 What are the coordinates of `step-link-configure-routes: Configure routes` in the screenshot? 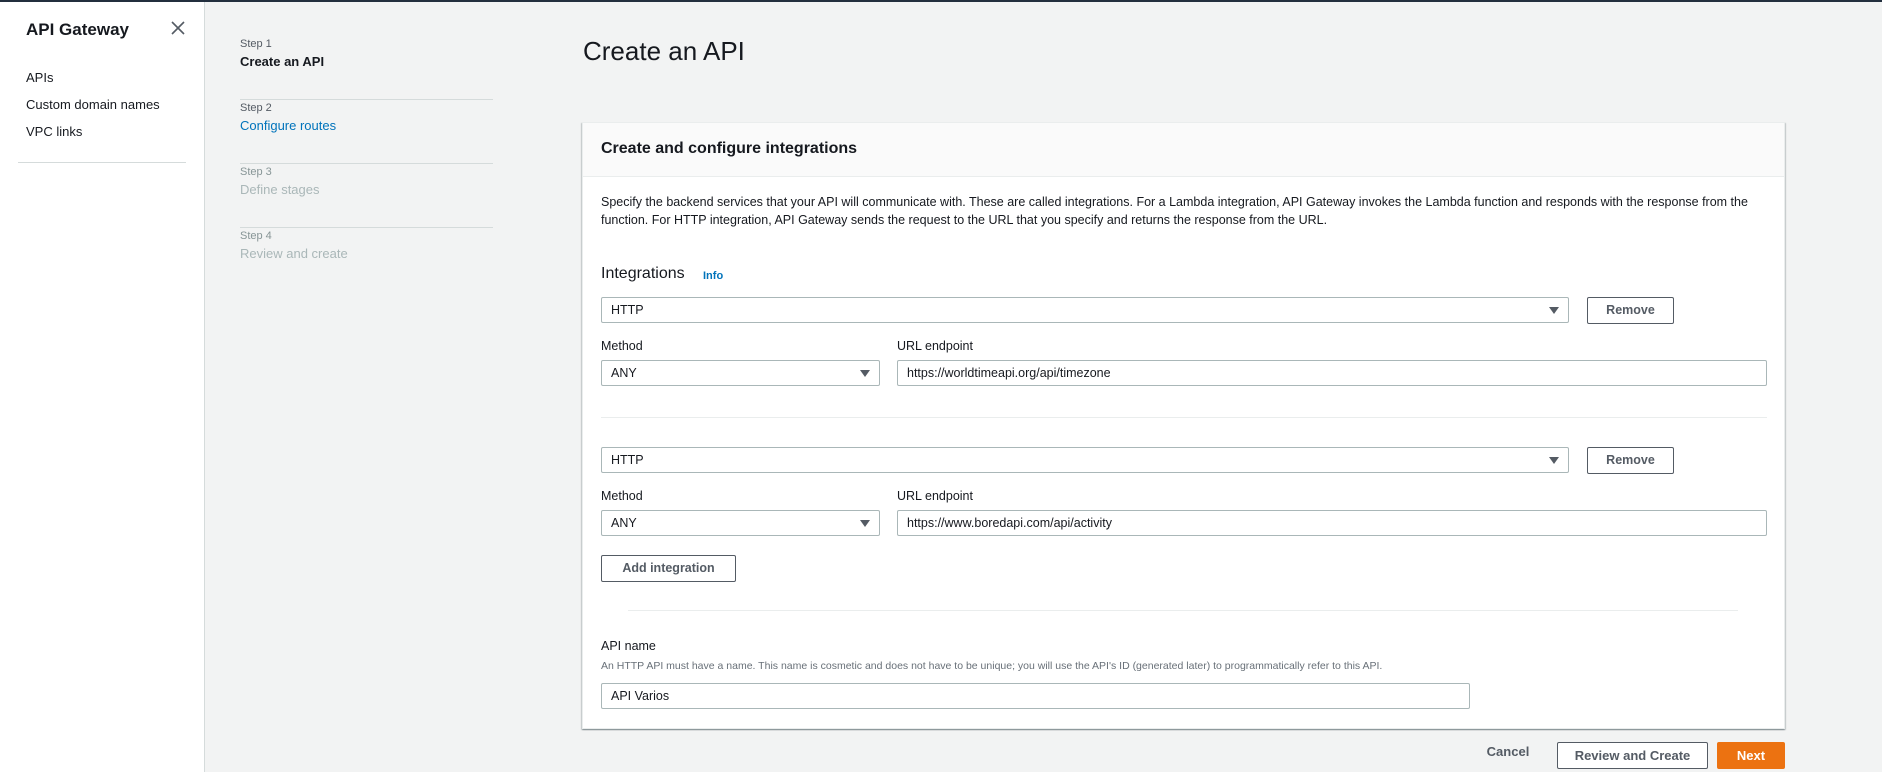 It's located at (288, 125).